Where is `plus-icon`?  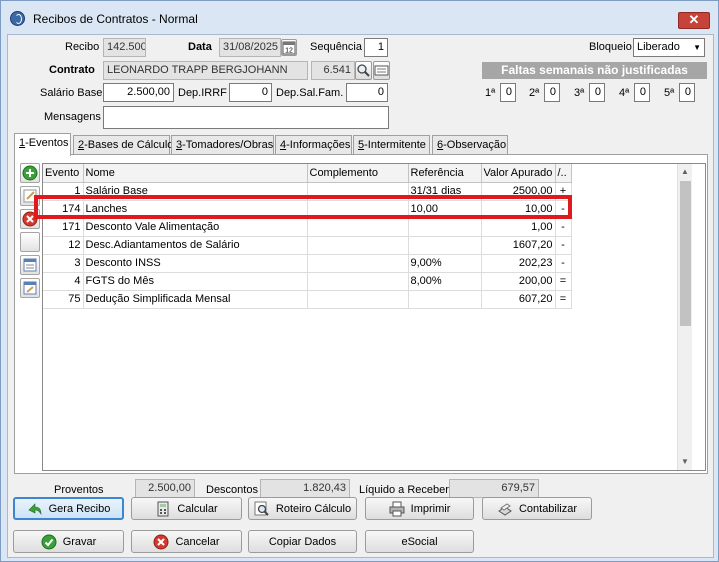 plus-icon is located at coordinates (30, 173).